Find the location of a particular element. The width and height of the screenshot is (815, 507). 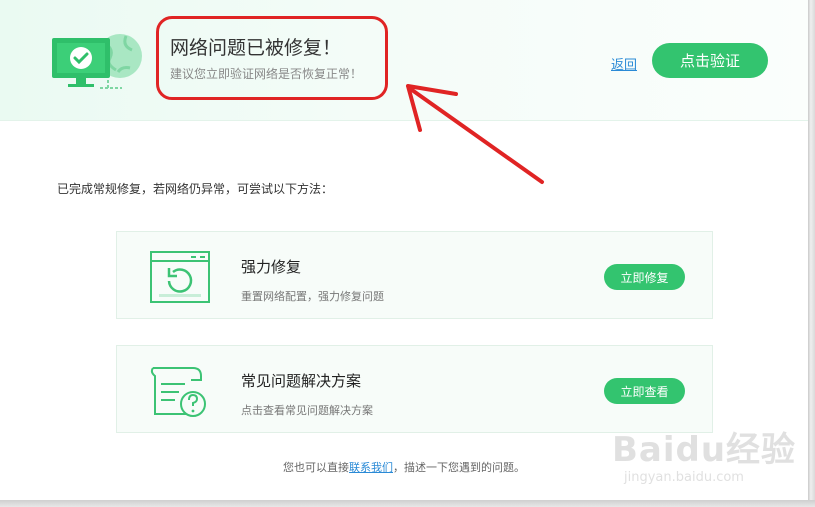

card-title: 强力修复 is located at coordinates (271, 267).